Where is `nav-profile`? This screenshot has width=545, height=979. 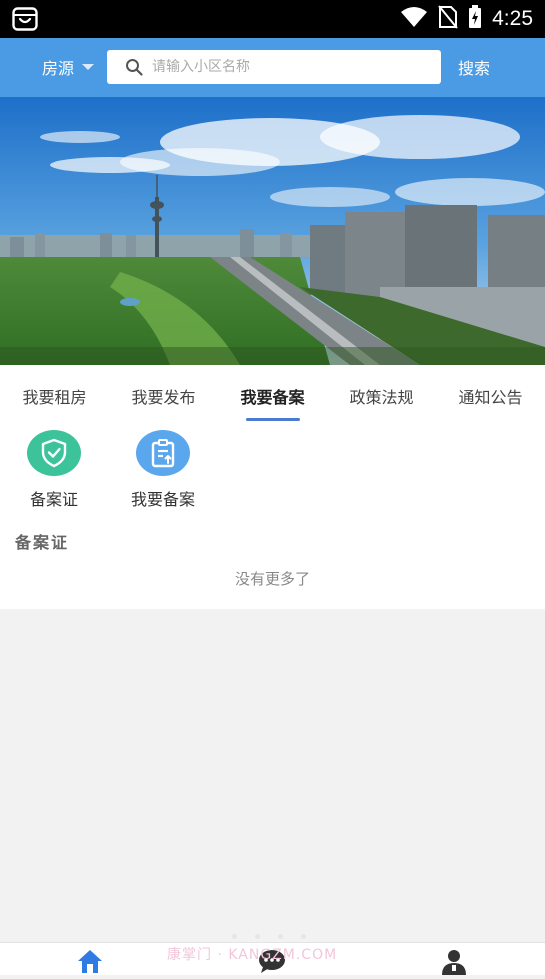
nav-profile is located at coordinates (454, 962).